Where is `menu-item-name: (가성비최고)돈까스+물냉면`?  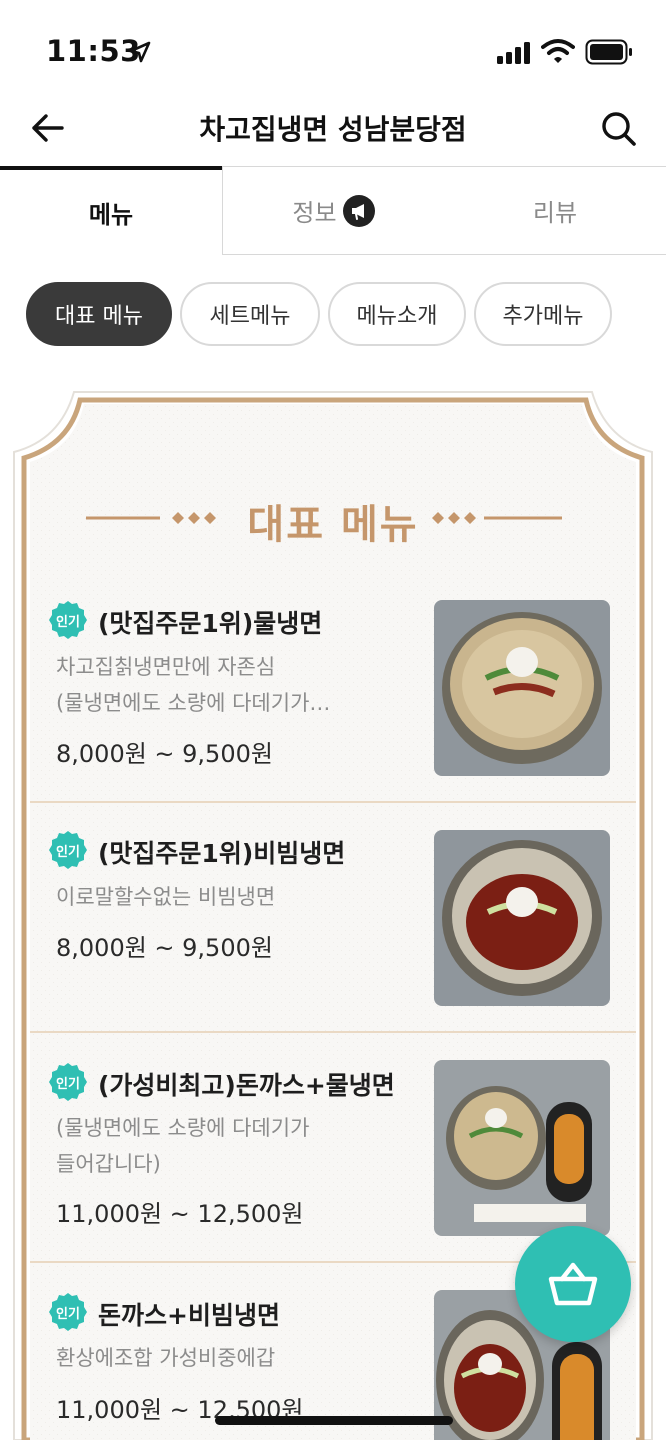 menu-item-name: (가성비최고)돈까스+물냉면 is located at coordinates (246, 1085).